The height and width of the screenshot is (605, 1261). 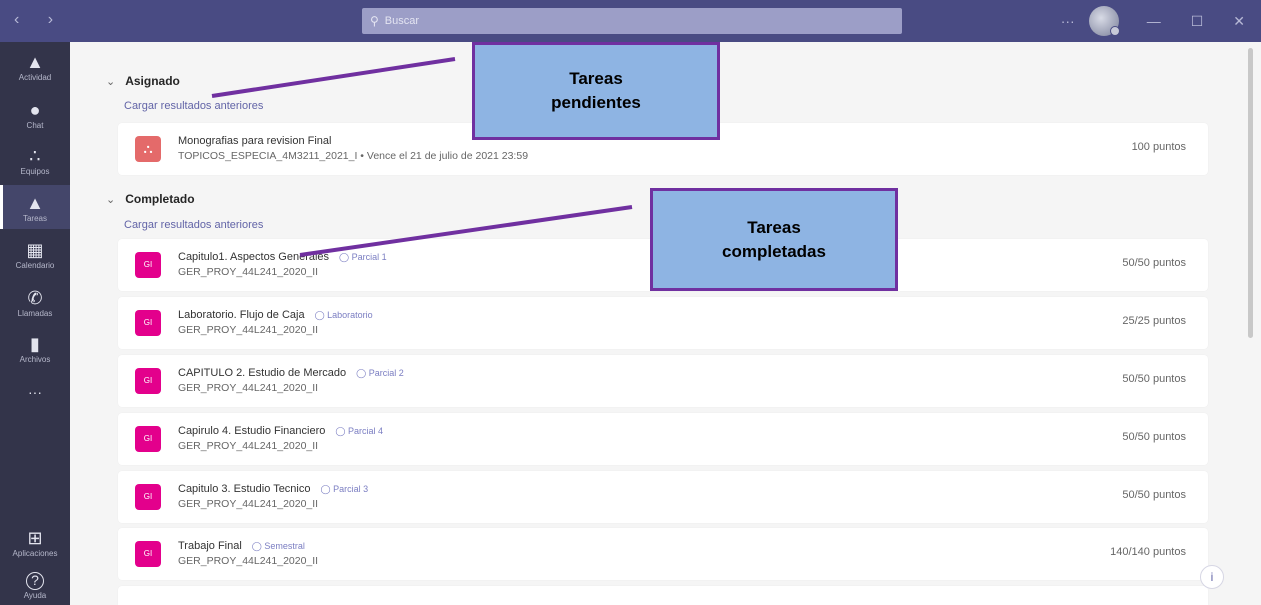 I want to click on assignment-class-icon: ⛬, so click(x=148, y=149).